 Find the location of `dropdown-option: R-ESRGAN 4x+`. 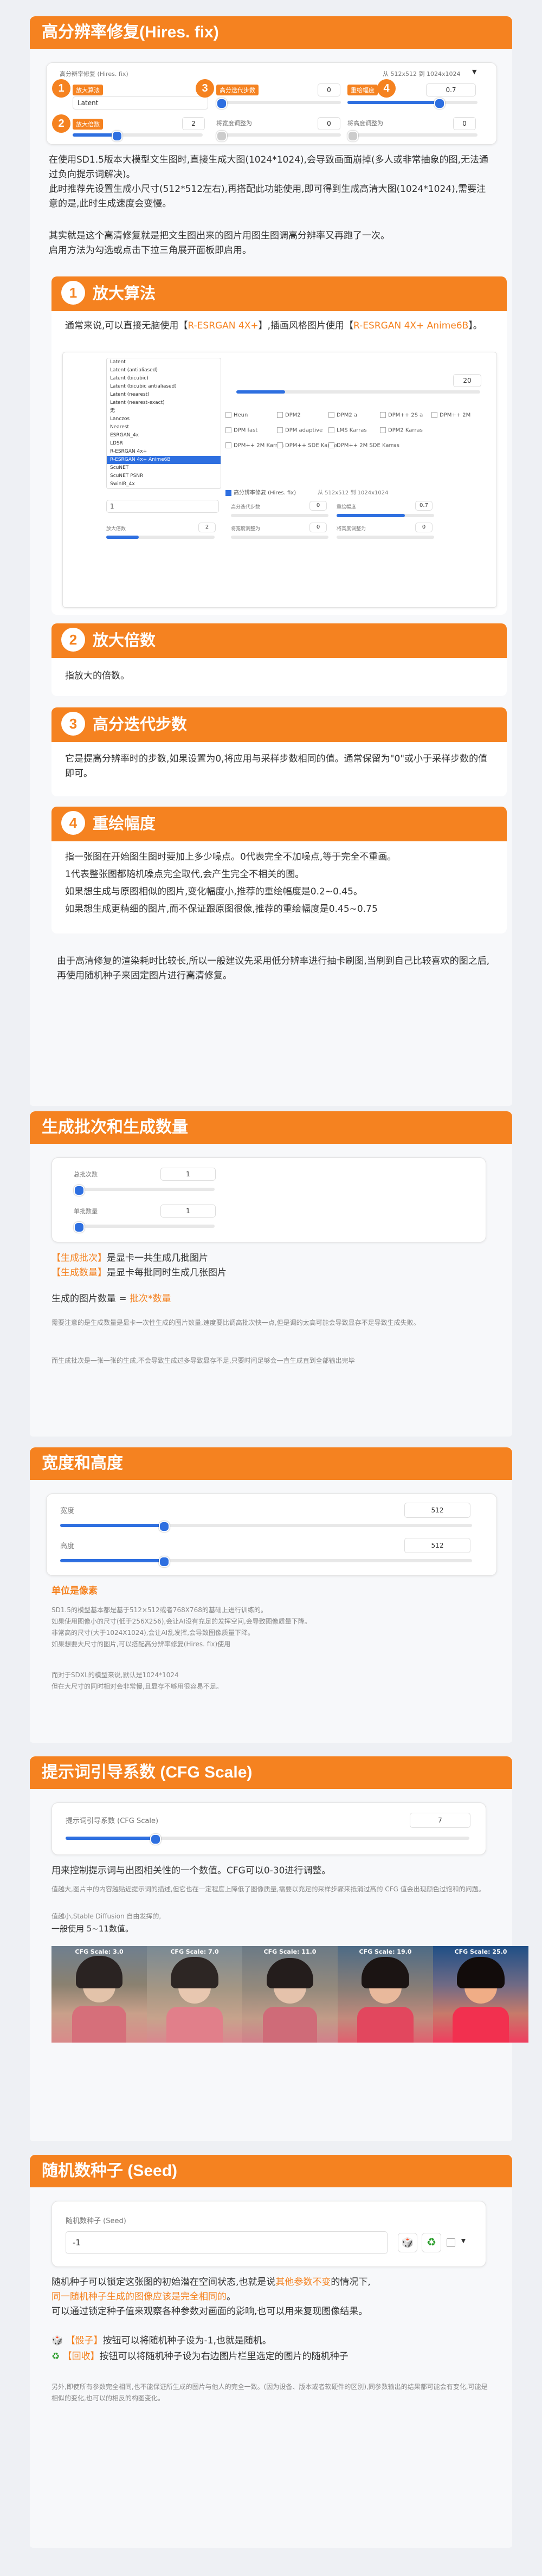

dropdown-option: R-ESRGAN 4x+ is located at coordinates (164, 452).